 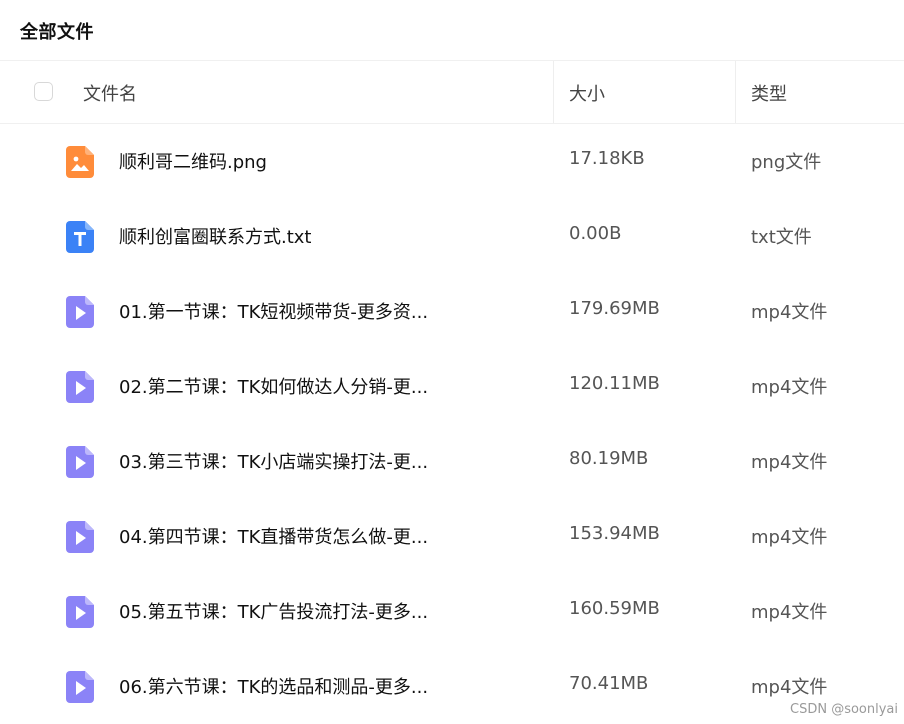 I want to click on text-file-icon, so click(x=80, y=237).